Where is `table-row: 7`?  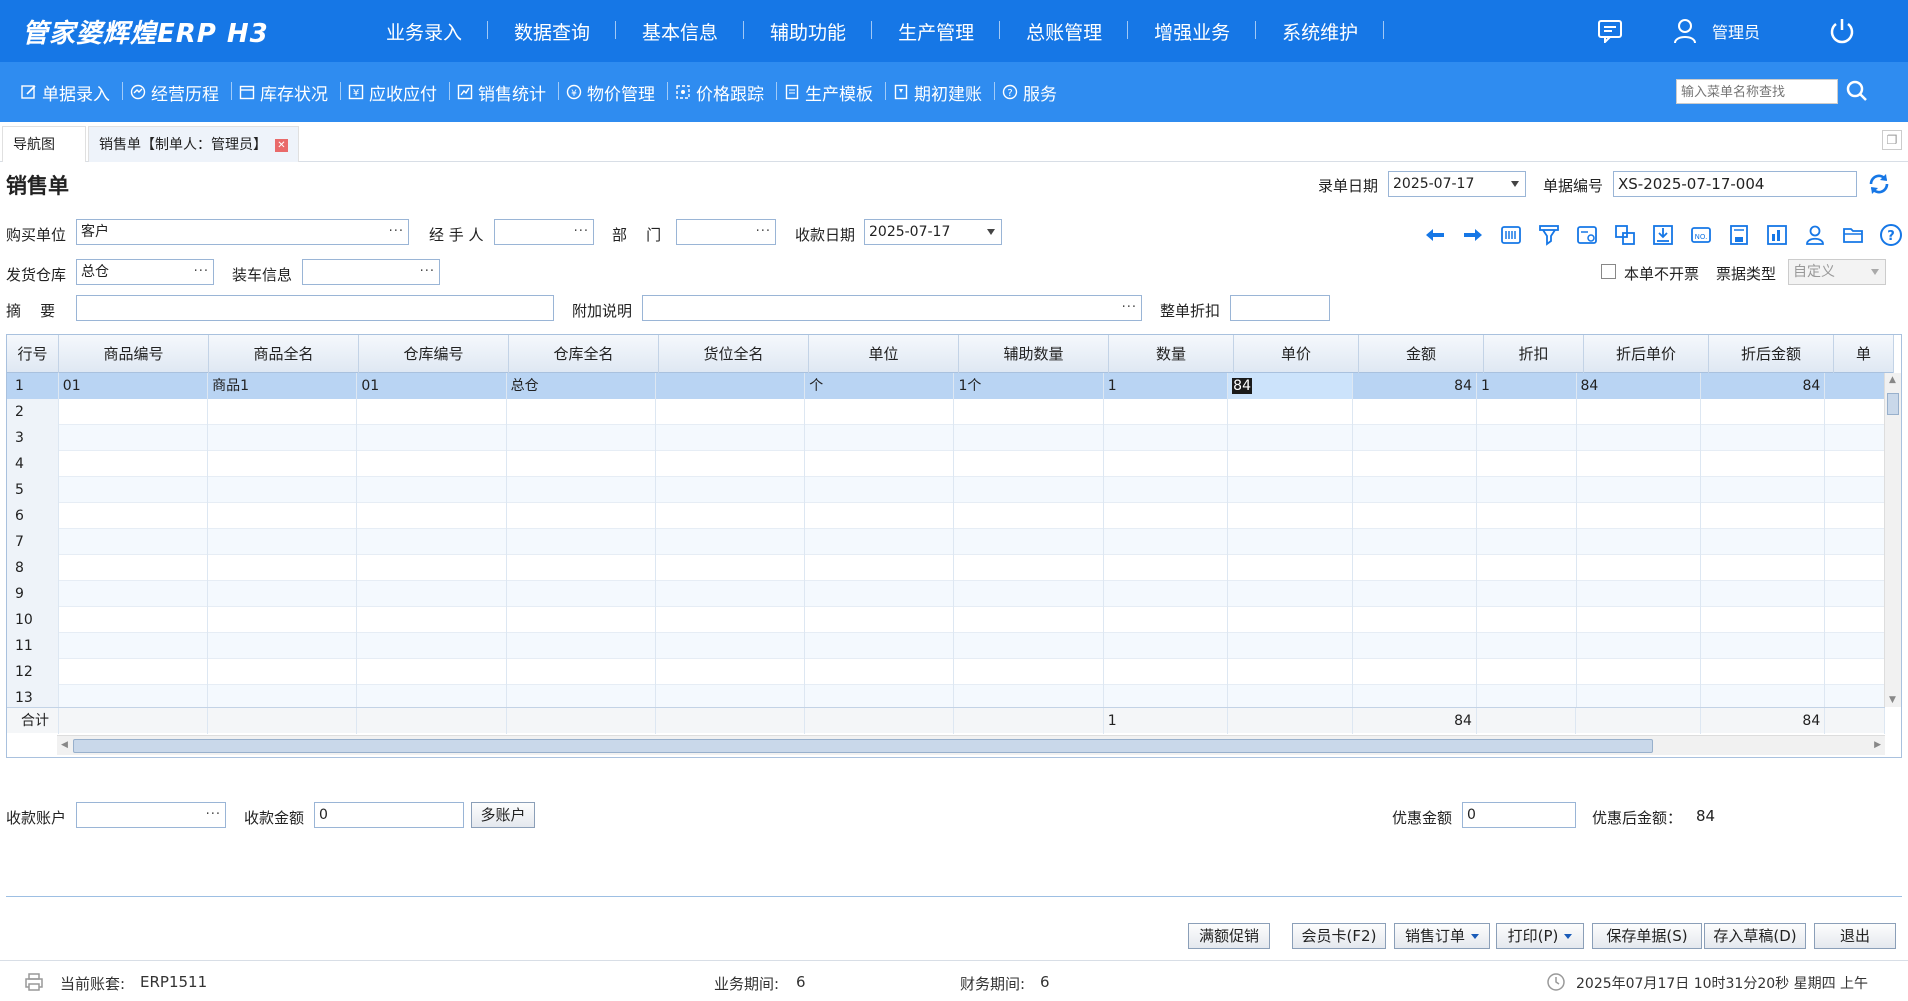 table-row: 7 is located at coordinates (946, 542).